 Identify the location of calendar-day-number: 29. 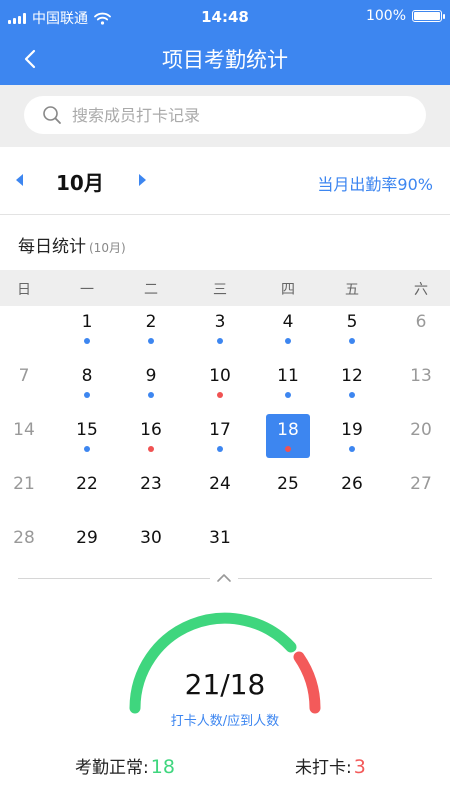
(87, 538).